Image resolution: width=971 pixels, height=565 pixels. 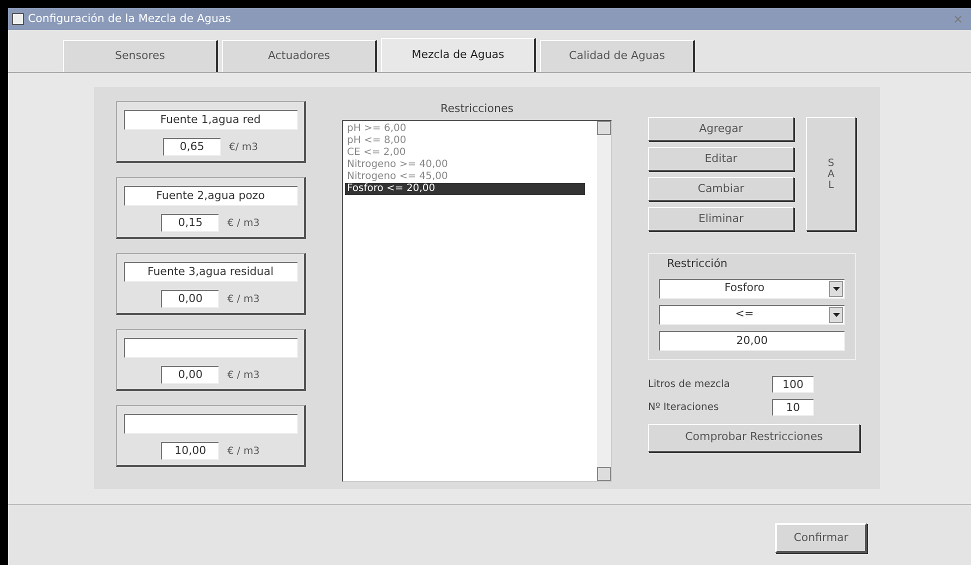 What do you see at coordinates (684, 407) in the screenshot?
I see `setting-label: Nº Iteraciones` at bounding box center [684, 407].